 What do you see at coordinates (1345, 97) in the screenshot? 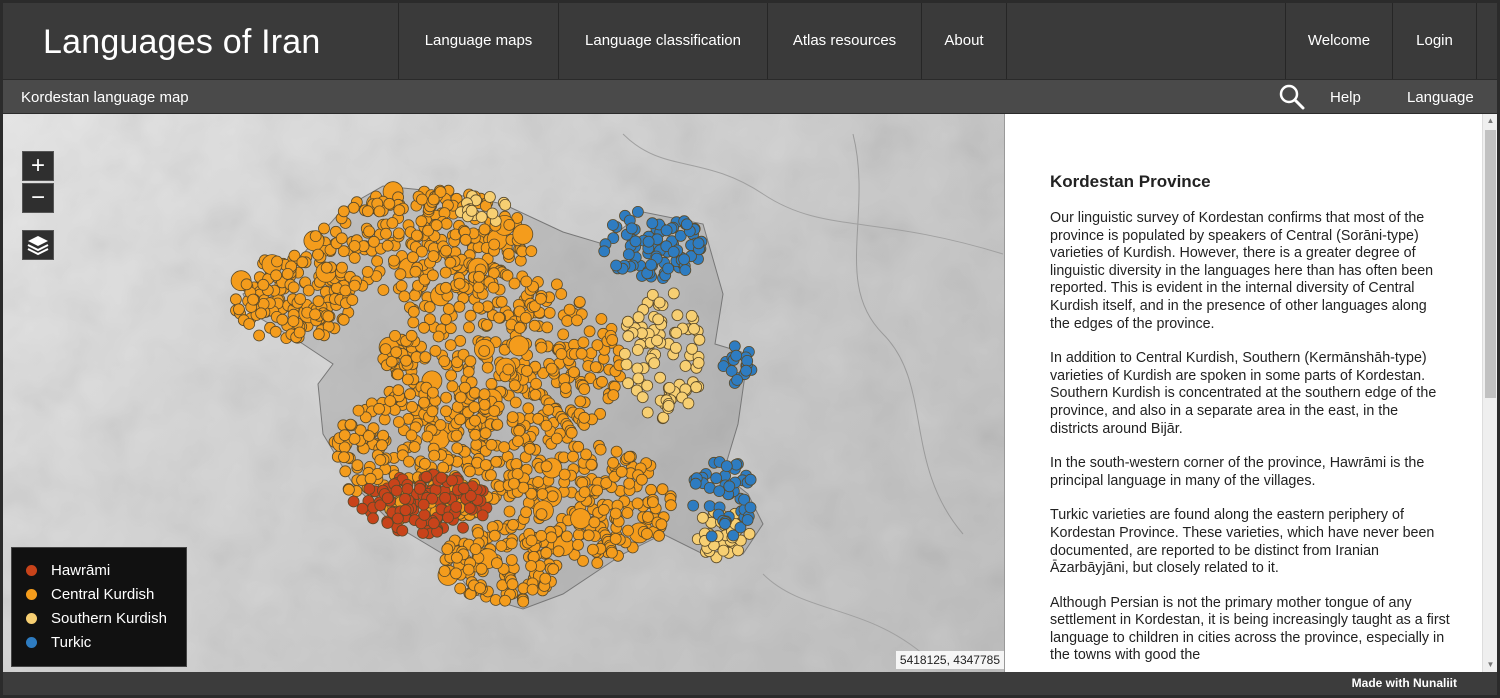
I see `help-link: Help` at bounding box center [1345, 97].